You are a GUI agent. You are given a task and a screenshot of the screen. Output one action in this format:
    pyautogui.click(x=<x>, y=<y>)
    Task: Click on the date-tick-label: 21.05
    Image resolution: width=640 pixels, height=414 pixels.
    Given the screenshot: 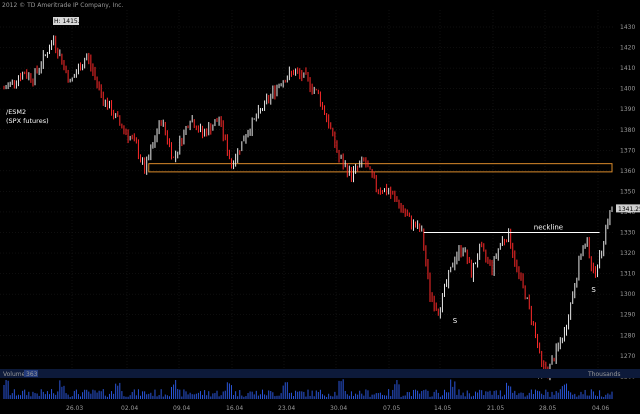 What is the action you would take?
    pyautogui.click(x=495, y=408)
    